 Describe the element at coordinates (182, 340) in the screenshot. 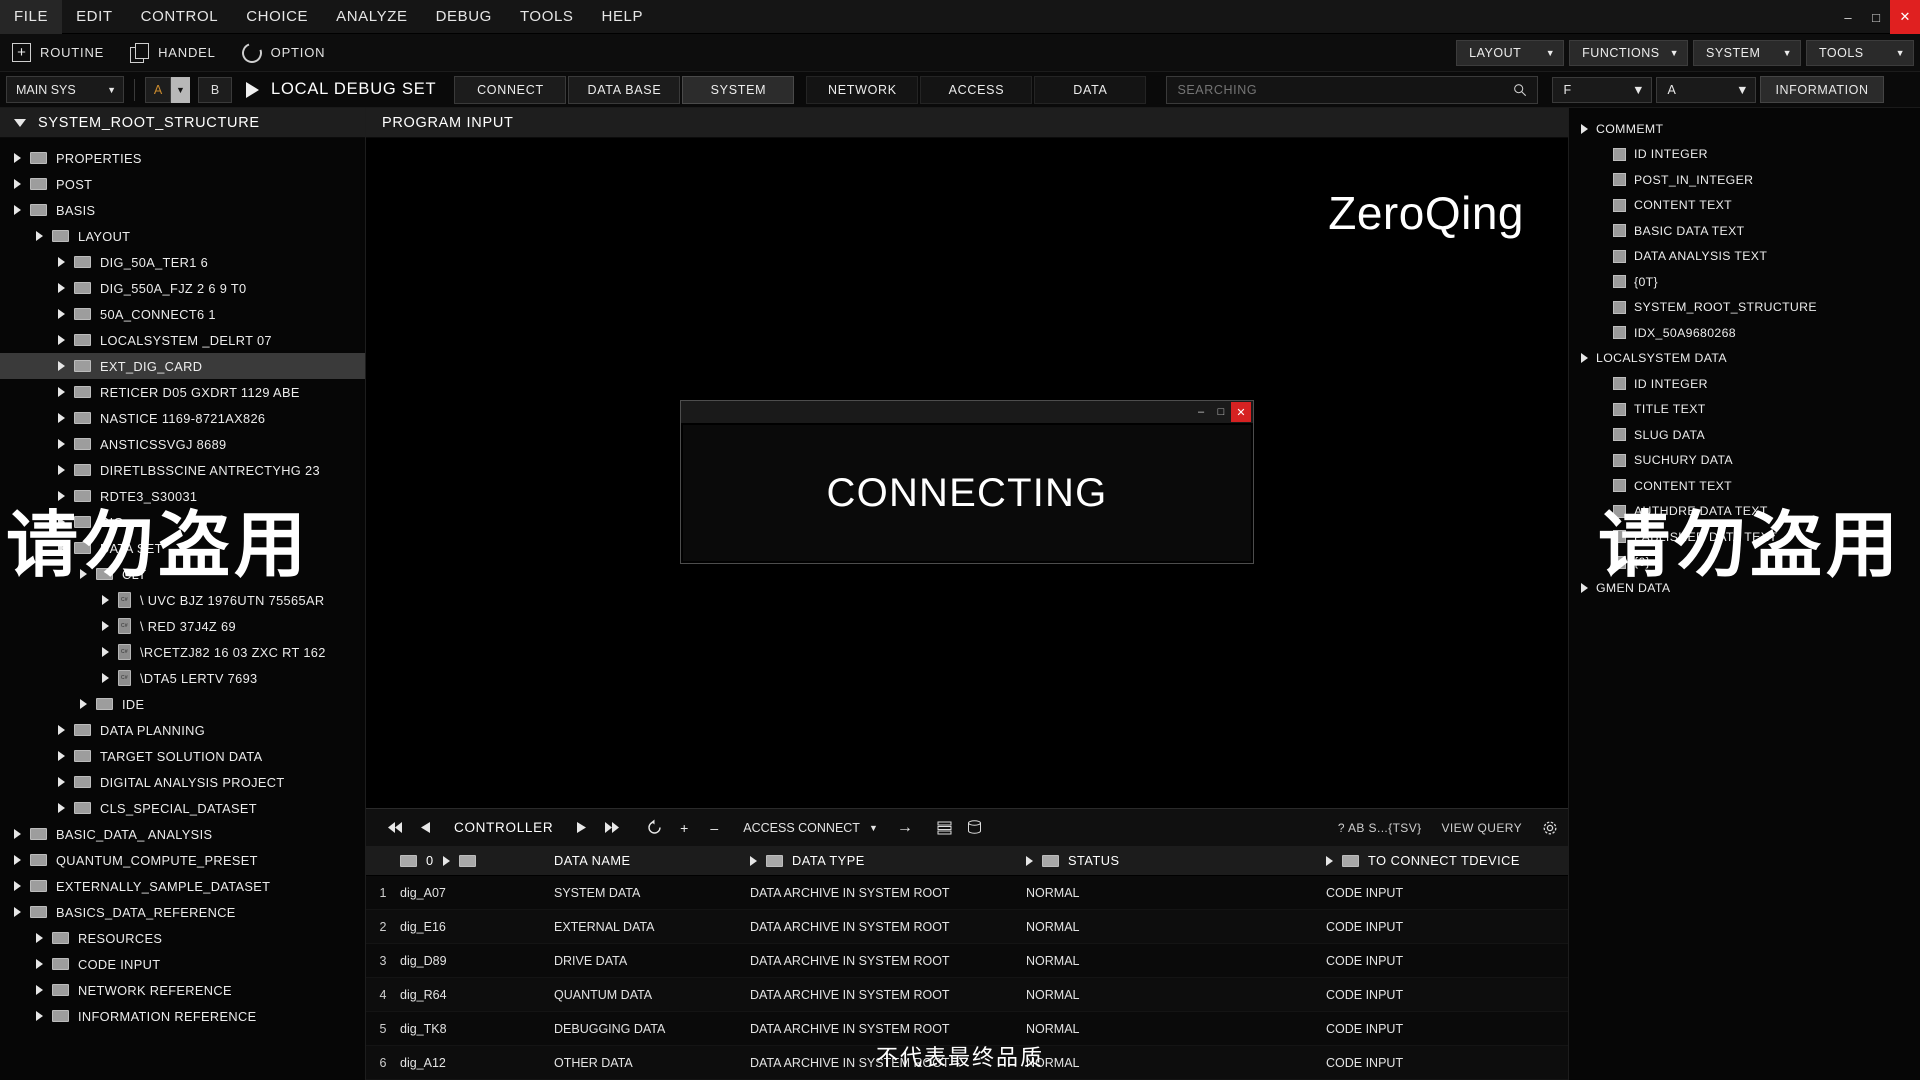

I see `tree-item: LOCALSYSTEM _DELRT 07` at that location.